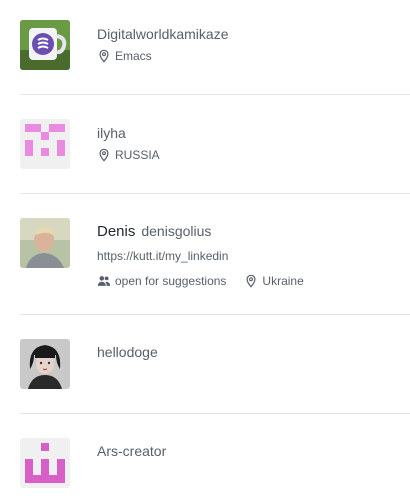 Image resolution: width=410 pixels, height=501 pixels. Describe the element at coordinates (252, 451) in the screenshot. I see `user-name: Ars-creator` at that location.